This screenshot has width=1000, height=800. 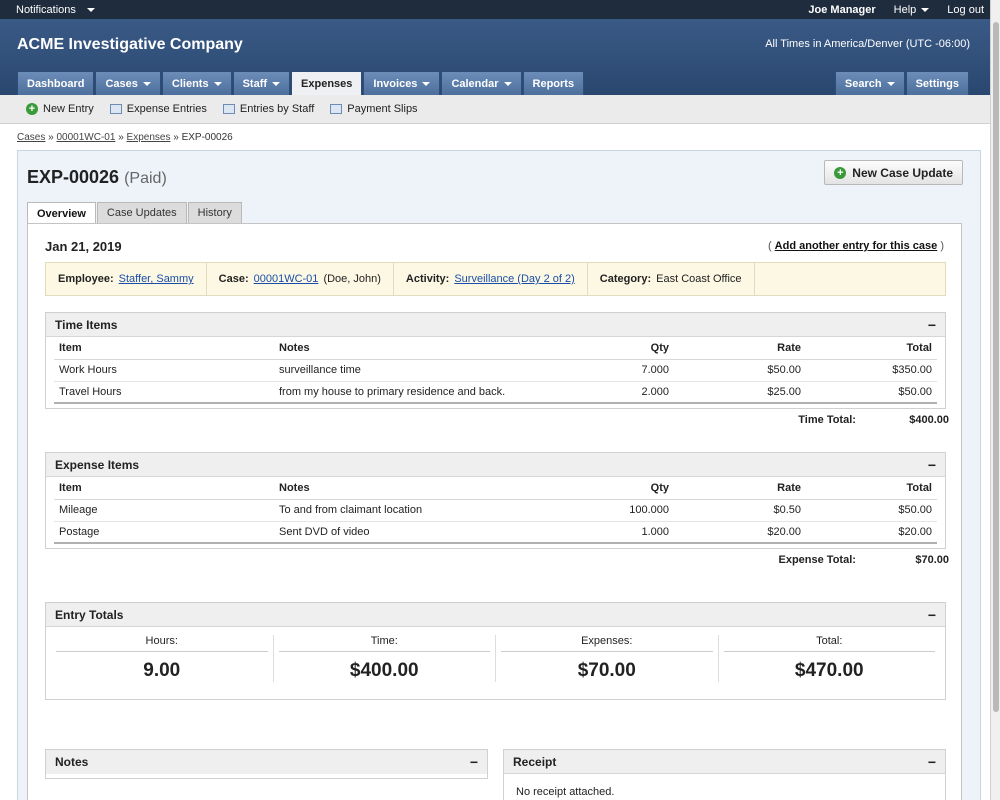 What do you see at coordinates (145, 178) in the screenshot?
I see `status-label: (Paid)` at bounding box center [145, 178].